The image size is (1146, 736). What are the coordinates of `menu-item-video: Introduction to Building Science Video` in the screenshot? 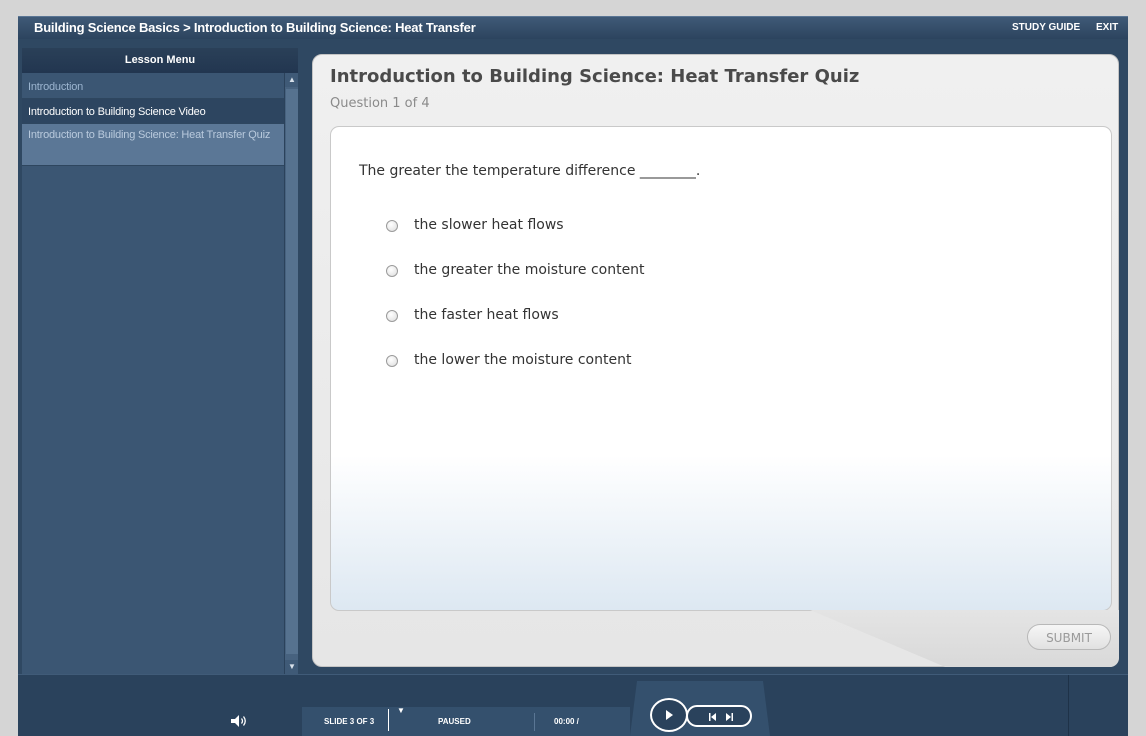 It's located at (153, 111).